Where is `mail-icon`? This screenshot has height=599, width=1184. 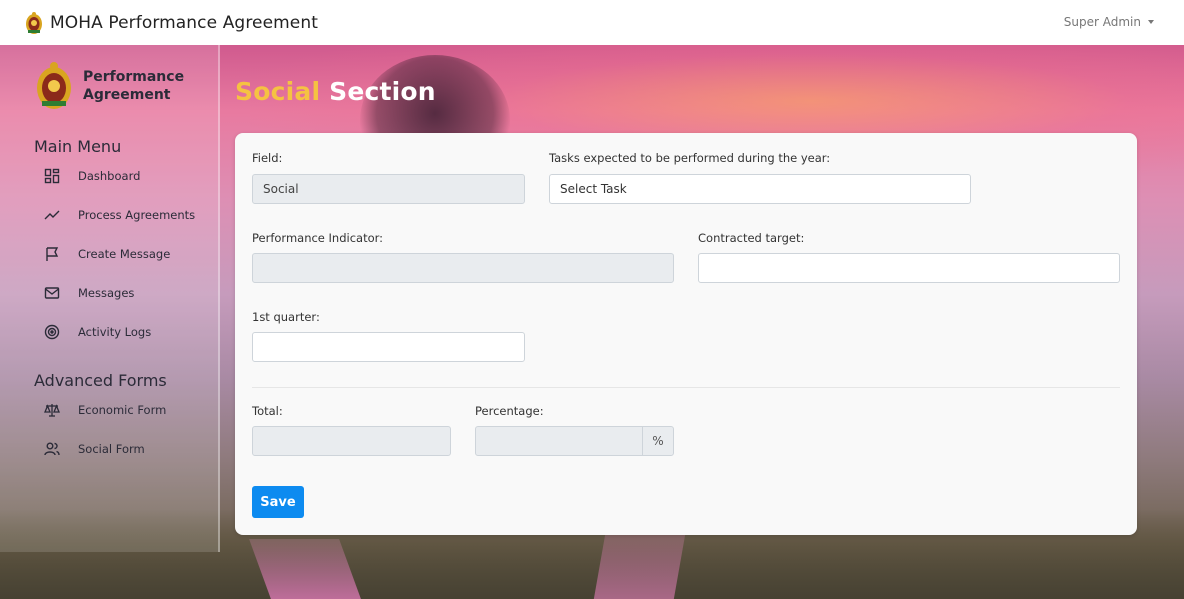
mail-icon is located at coordinates (52, 293).